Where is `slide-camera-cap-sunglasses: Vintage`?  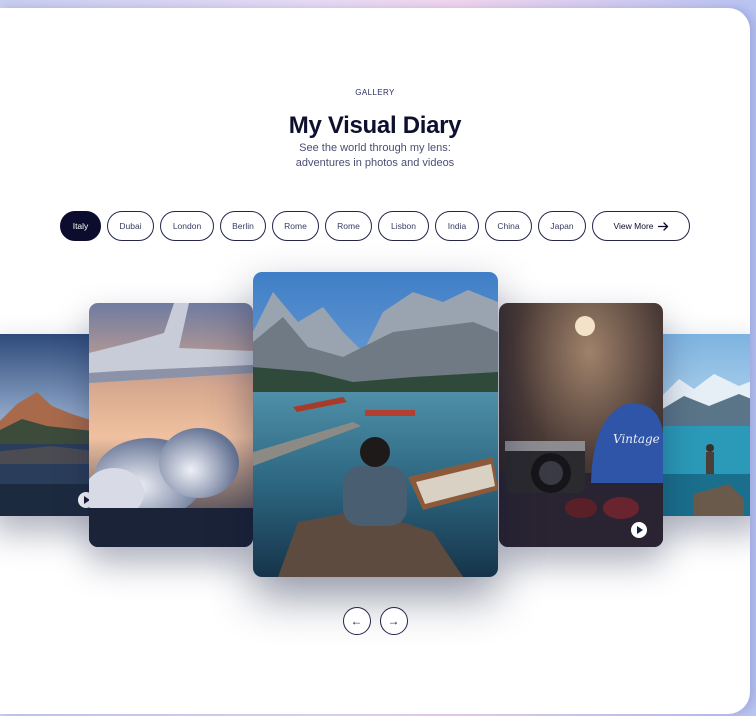 slide-camera-cap-sunglasses: Vintage is located at coordinates (581, 425).